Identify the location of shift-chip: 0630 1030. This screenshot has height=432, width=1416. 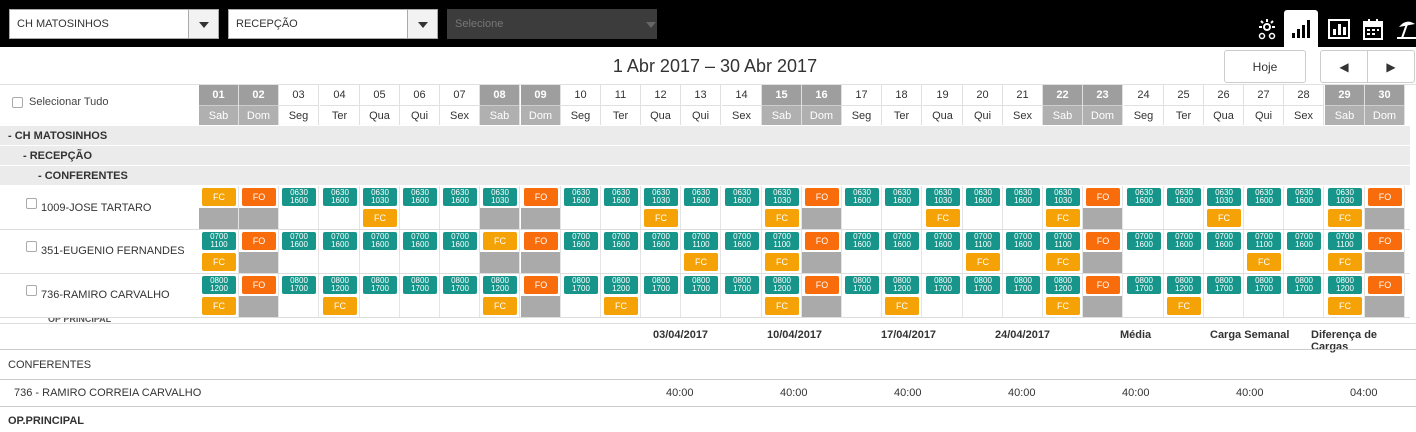
(380, 197).